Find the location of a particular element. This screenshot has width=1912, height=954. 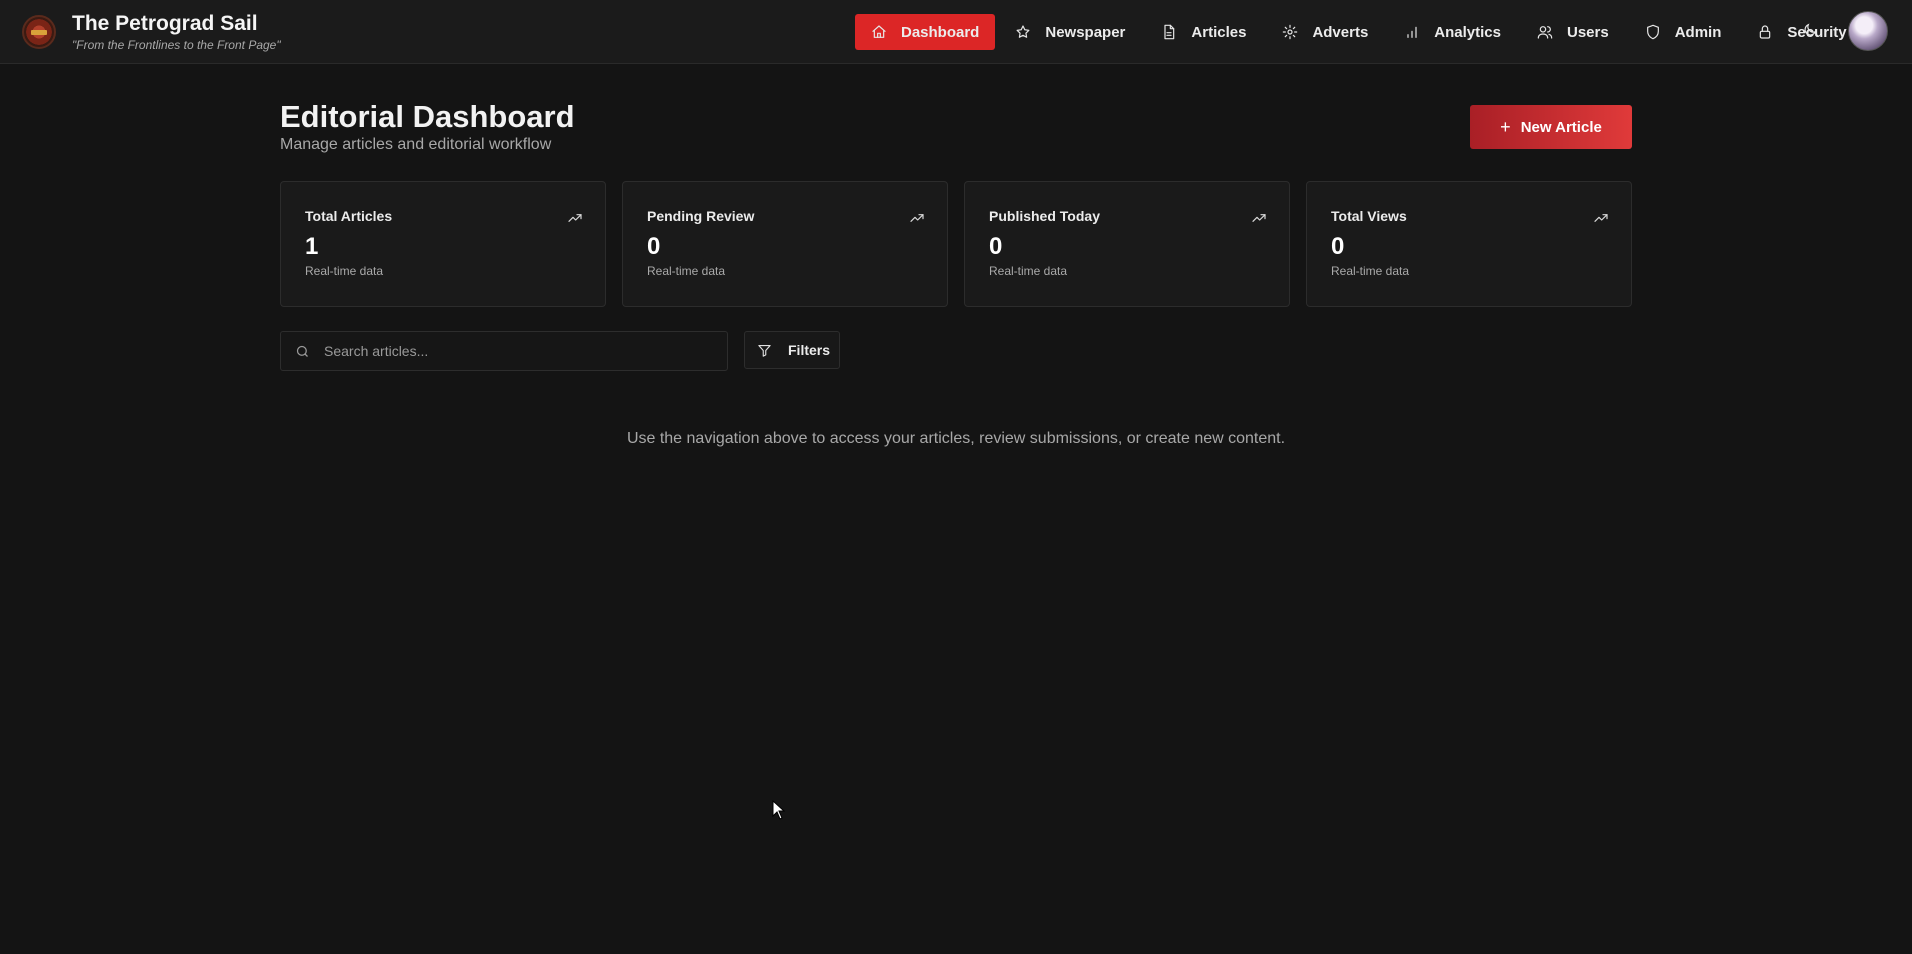

nav-item-adverts: Adverts is located at coordinates (1325, 32).